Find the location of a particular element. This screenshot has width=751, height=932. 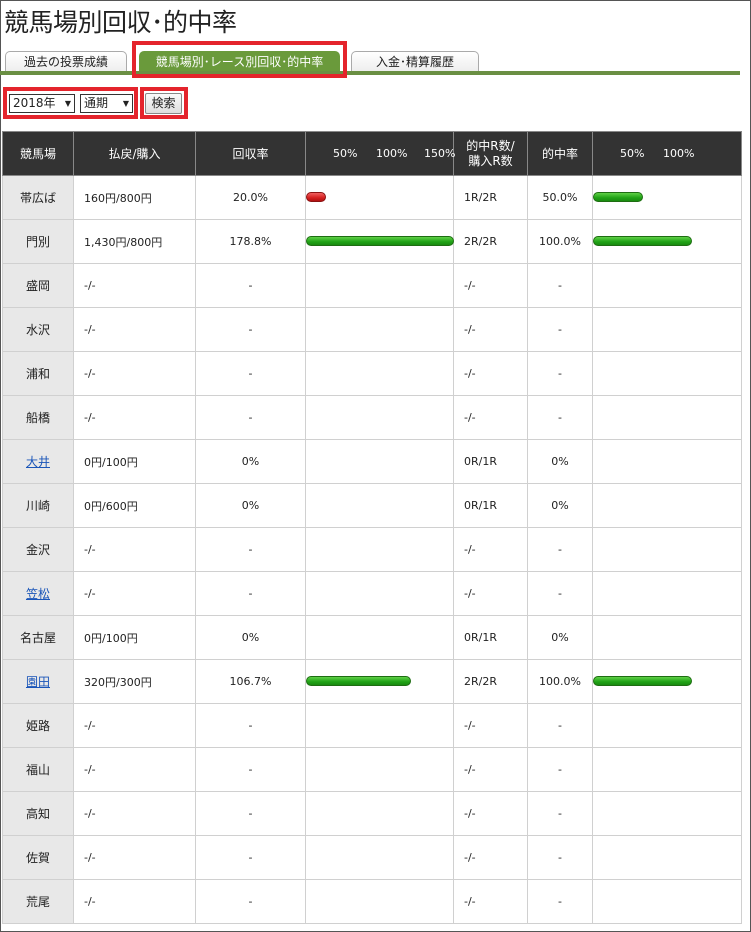

hit-rate-cell: 100.0% is located at coordinates (560, 681).